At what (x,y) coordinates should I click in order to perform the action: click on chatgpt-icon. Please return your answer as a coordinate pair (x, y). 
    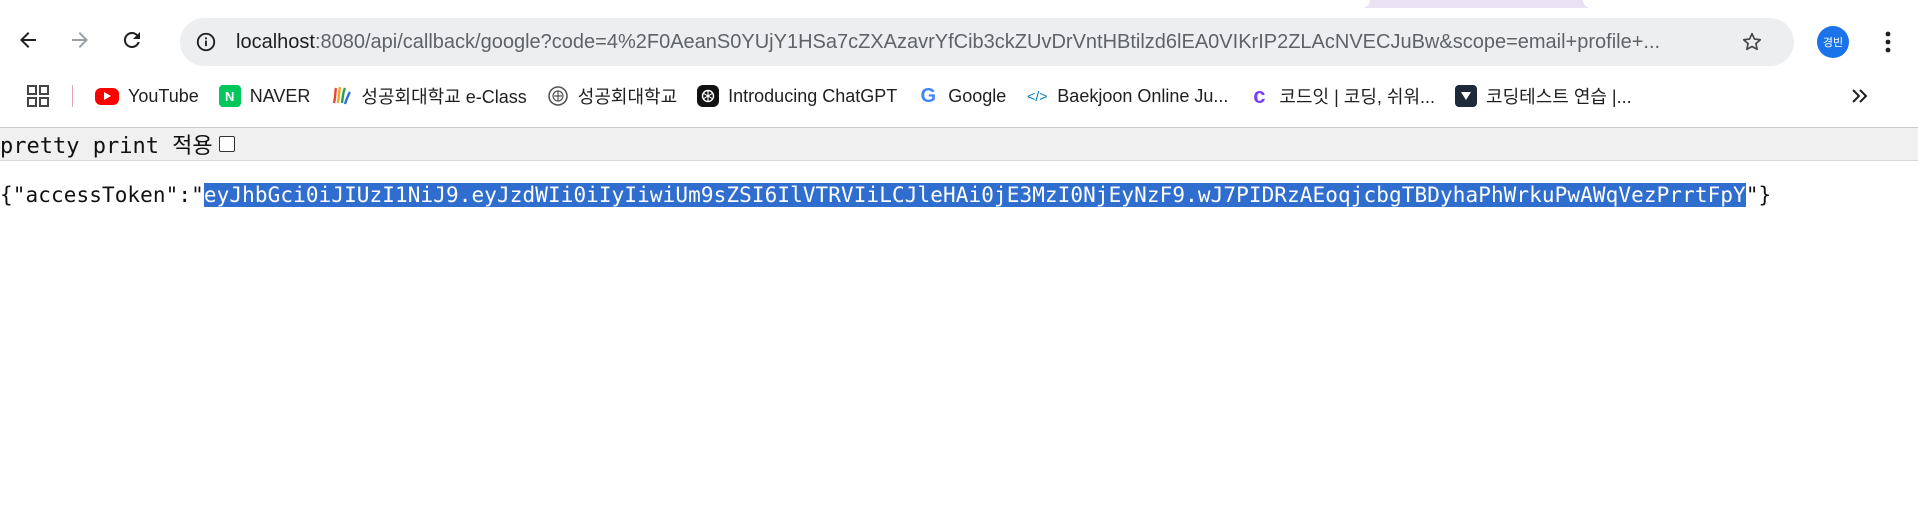
    Looking at the image, I should click on (708, 96).